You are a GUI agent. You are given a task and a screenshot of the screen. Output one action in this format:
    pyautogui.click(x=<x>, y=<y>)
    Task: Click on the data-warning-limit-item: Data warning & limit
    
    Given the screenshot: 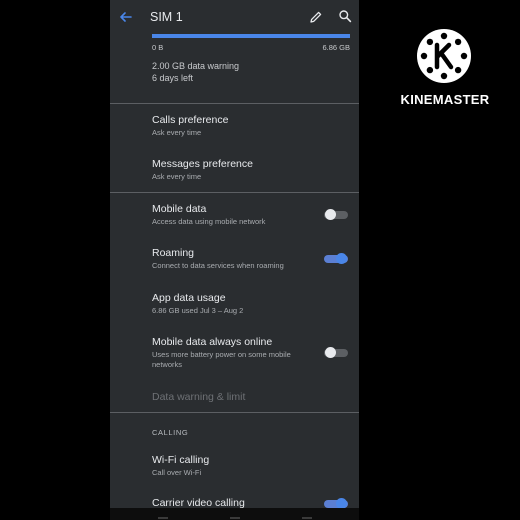 What is the action you would take?
    pyautogui.click(x=234, y=397)
    